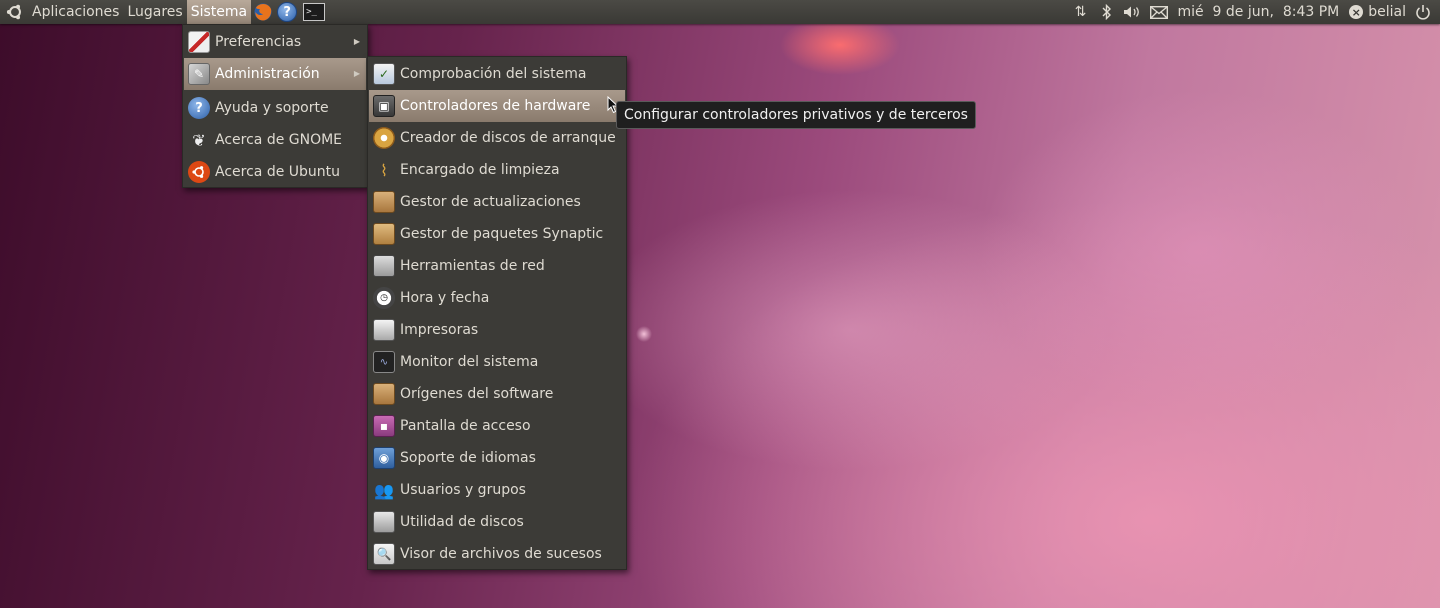 The height and width of the screenshot is (608, 1440). What do you see at coordinates (272, 108) in the screenshot?
I see `menu-item-label: Ayuda y soporte` at bounding box center [272, 108].